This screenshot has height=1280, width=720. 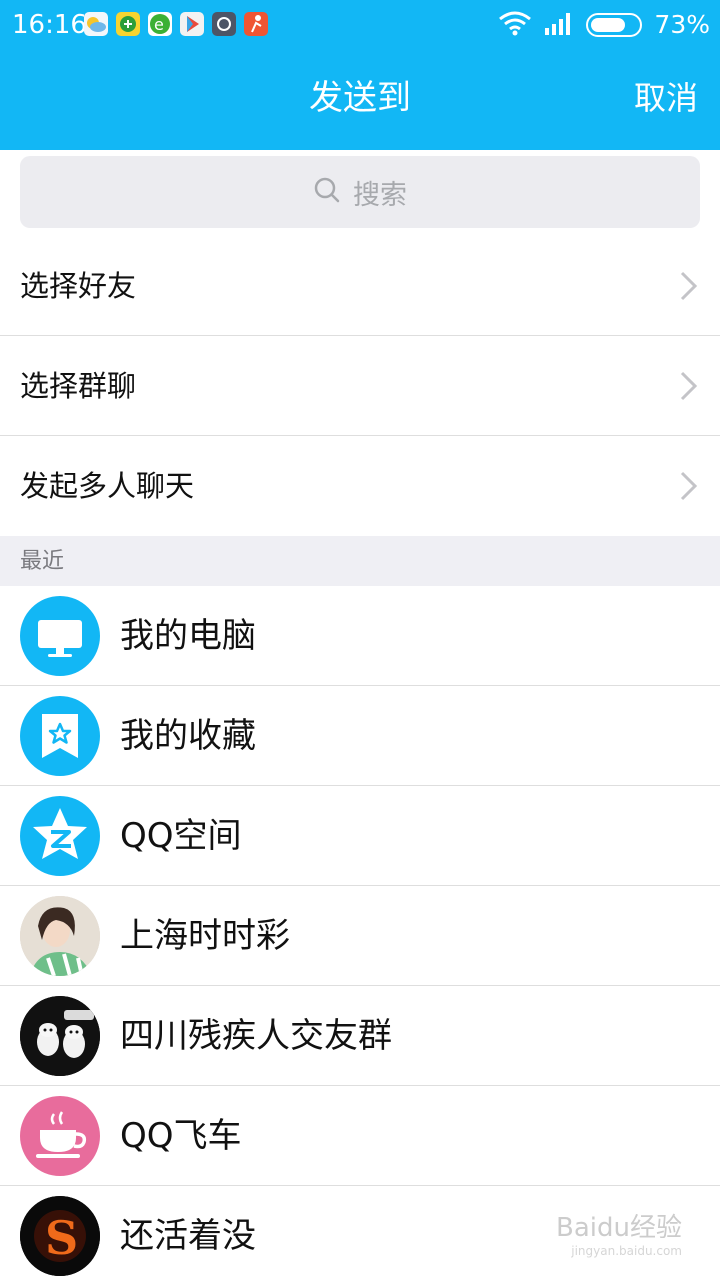 What do you see at coordinates (360, 836) in the screenshot?
I see `recent-item-qzone: QQ空间` at bounding box center [360, 836].